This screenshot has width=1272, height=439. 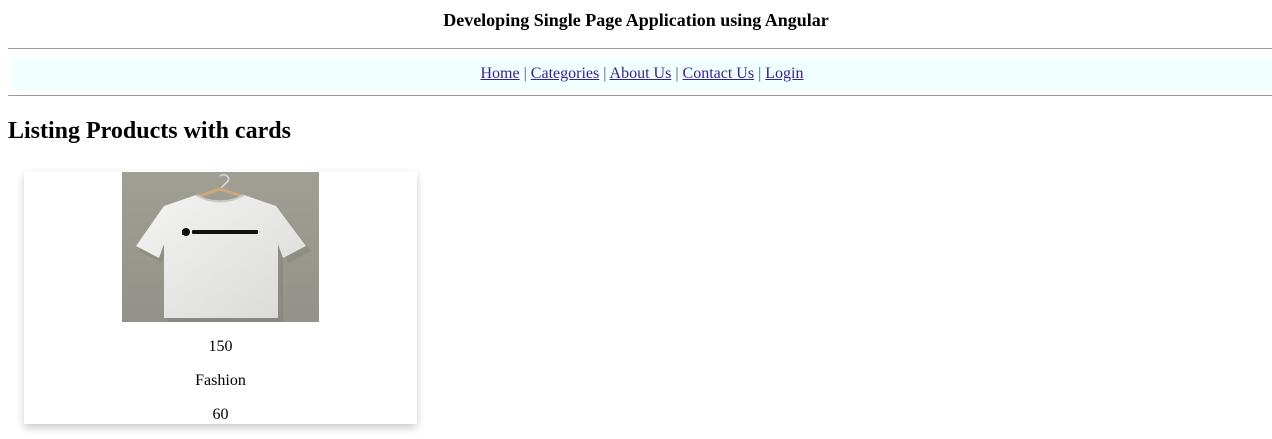 I want to click on product-category: Fashion, so click(x=220, y=380).